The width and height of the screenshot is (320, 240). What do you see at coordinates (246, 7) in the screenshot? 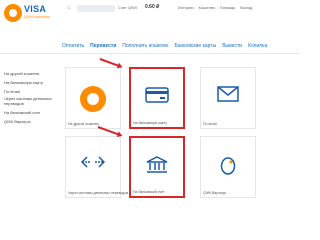
I see `nav-logout: Выход` at bounding box center [246, 7].